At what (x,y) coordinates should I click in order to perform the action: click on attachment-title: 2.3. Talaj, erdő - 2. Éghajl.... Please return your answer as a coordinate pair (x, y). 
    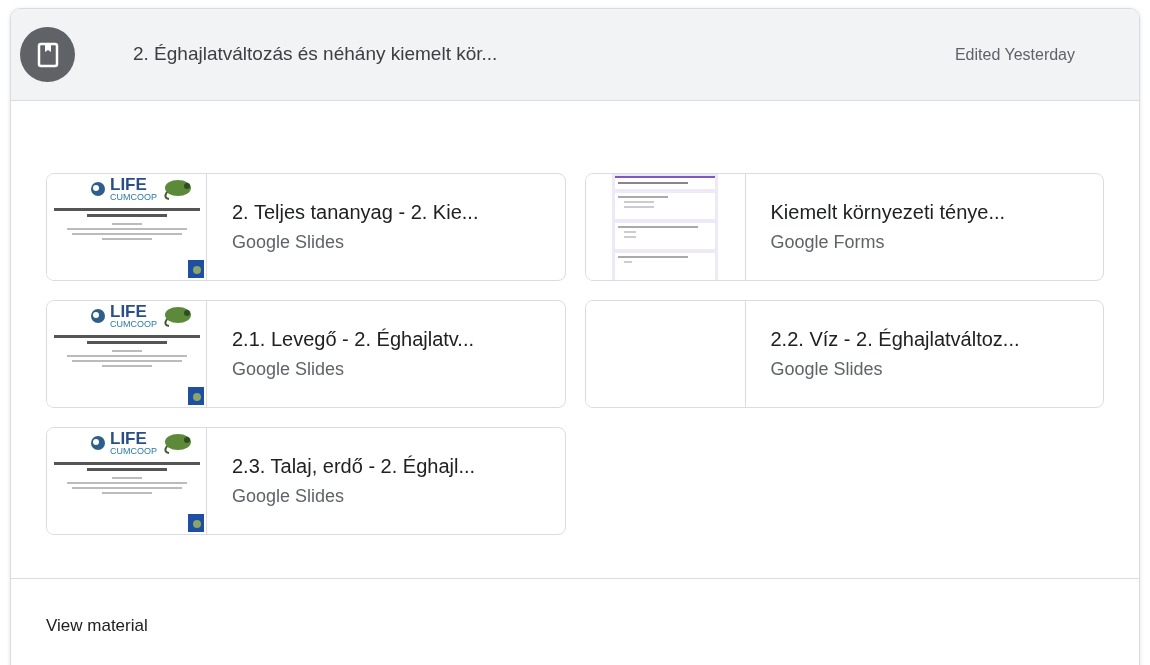
    Looking at the image, I should click on (354, 467).